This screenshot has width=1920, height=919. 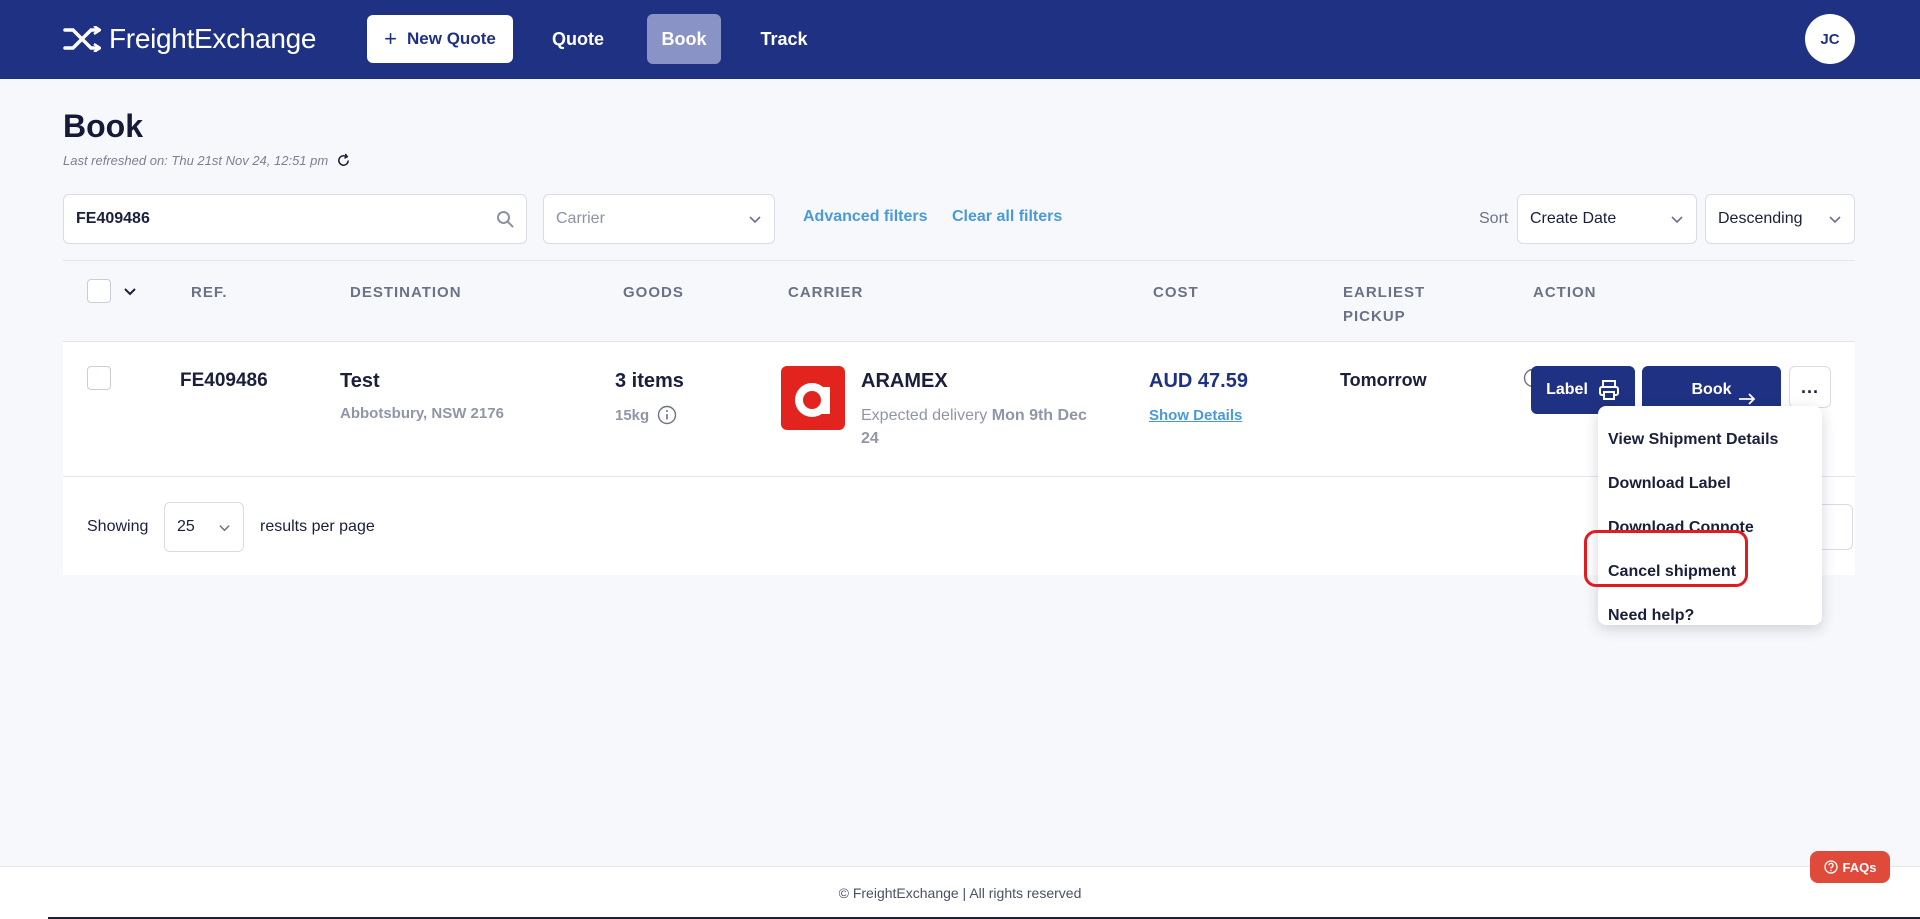 I want to click on sort-order-value: Descending, so click(x=1760, y=218).